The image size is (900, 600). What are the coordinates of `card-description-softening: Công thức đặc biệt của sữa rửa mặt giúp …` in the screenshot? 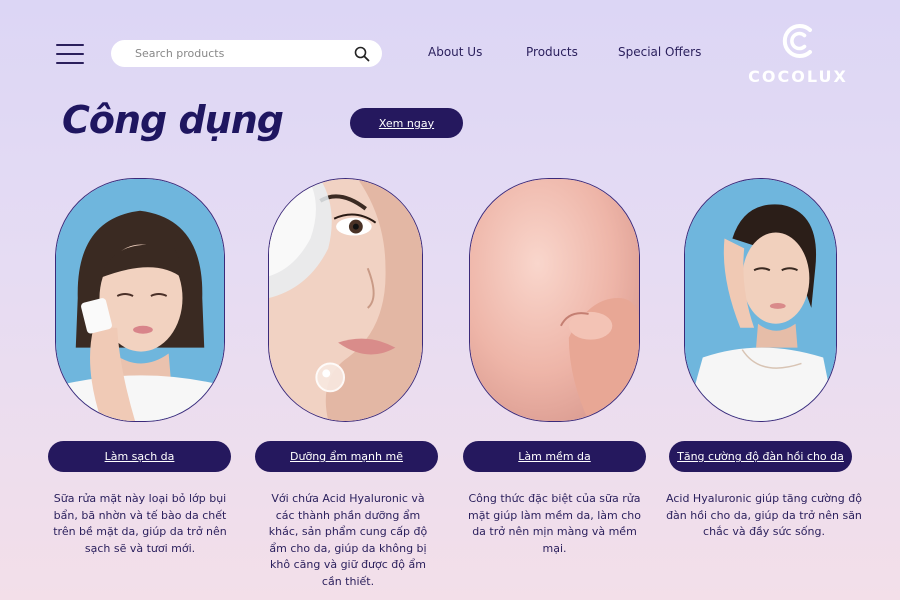 It's located at (554, 523).